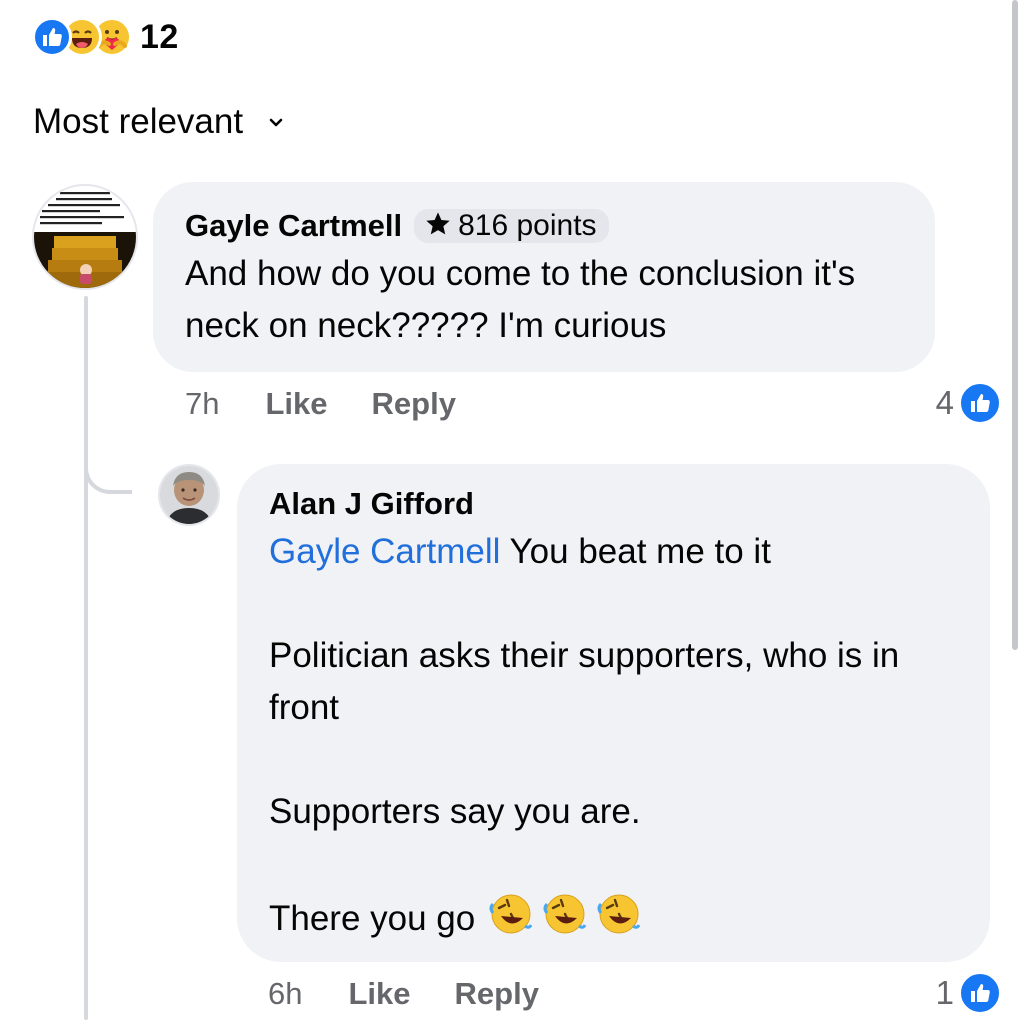  I want to click on comment-actions: 6h Like Reply, so click(403, 994).